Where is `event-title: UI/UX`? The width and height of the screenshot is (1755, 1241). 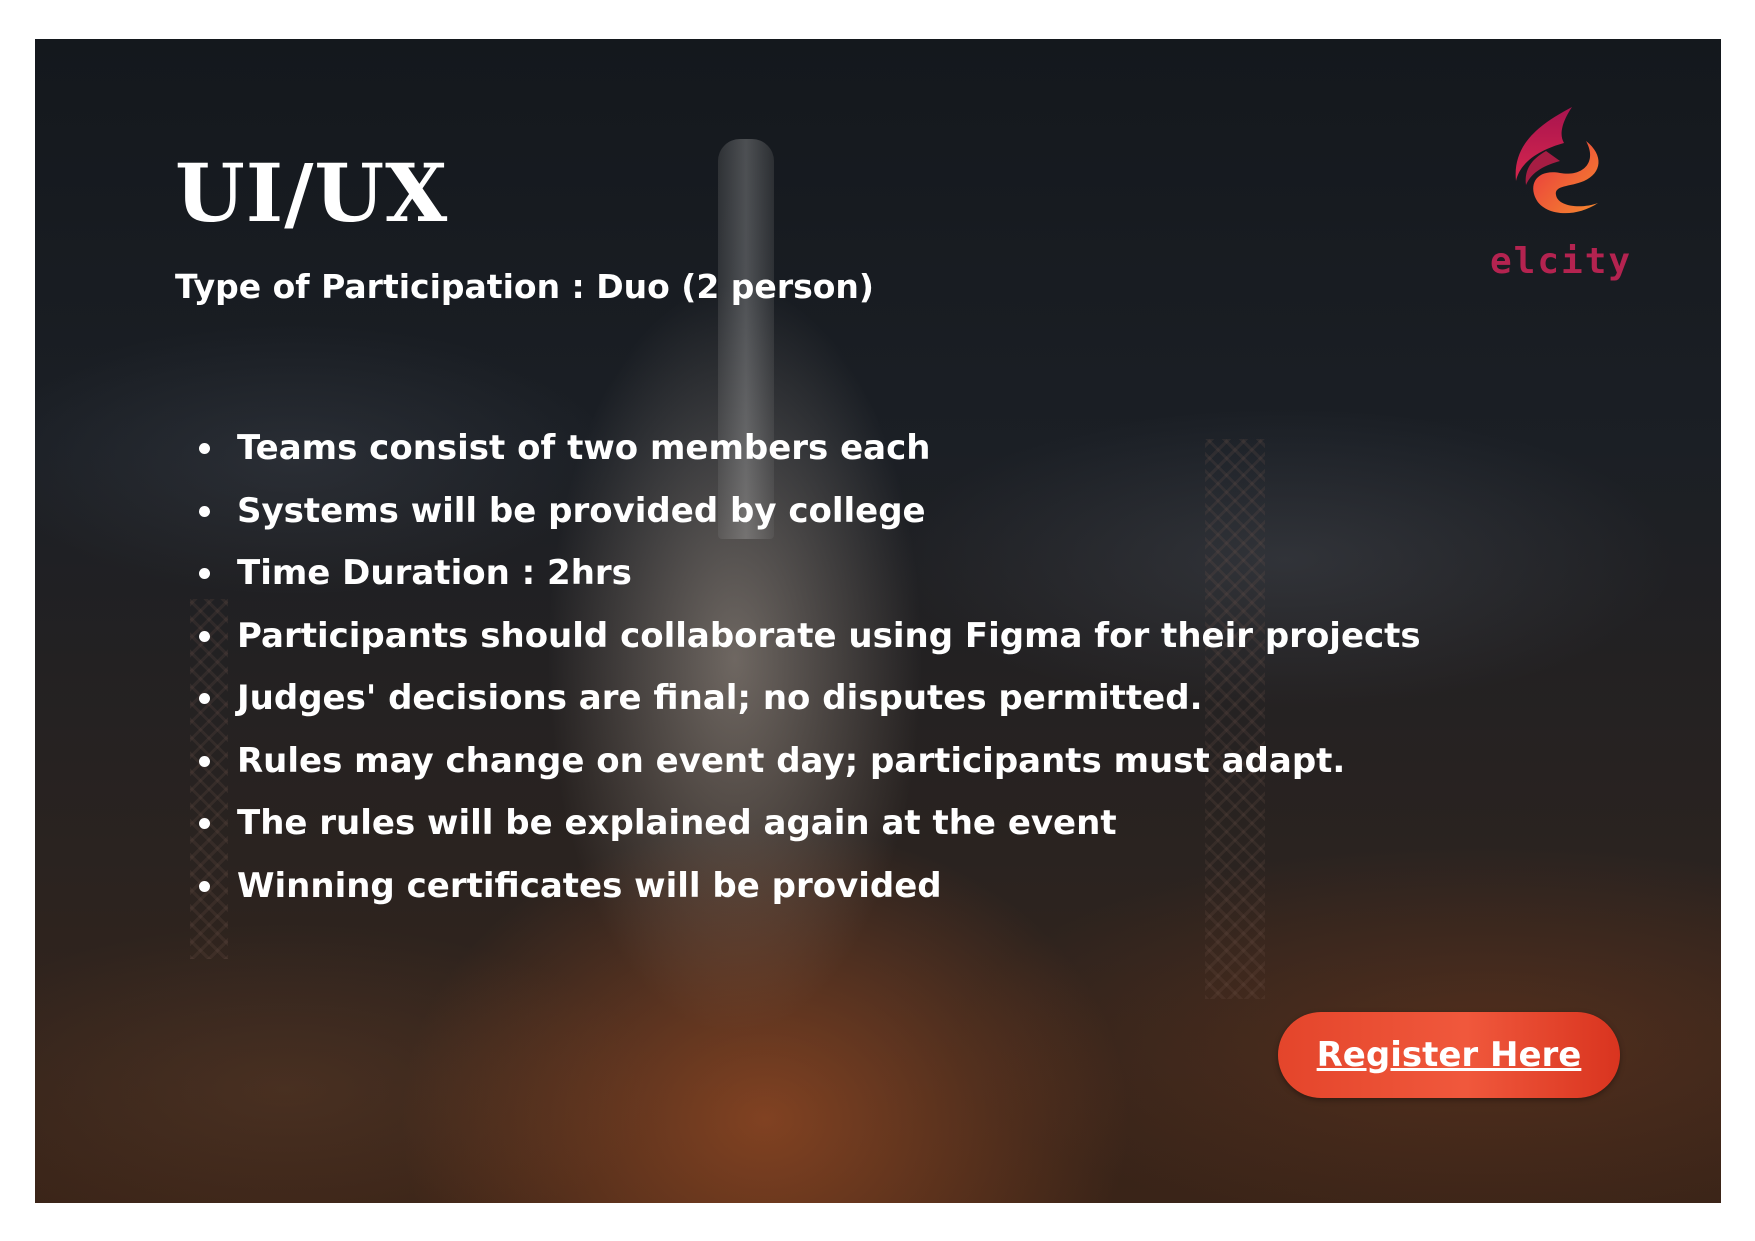
event-title: UI/UX is located at coordinates (312, 193).